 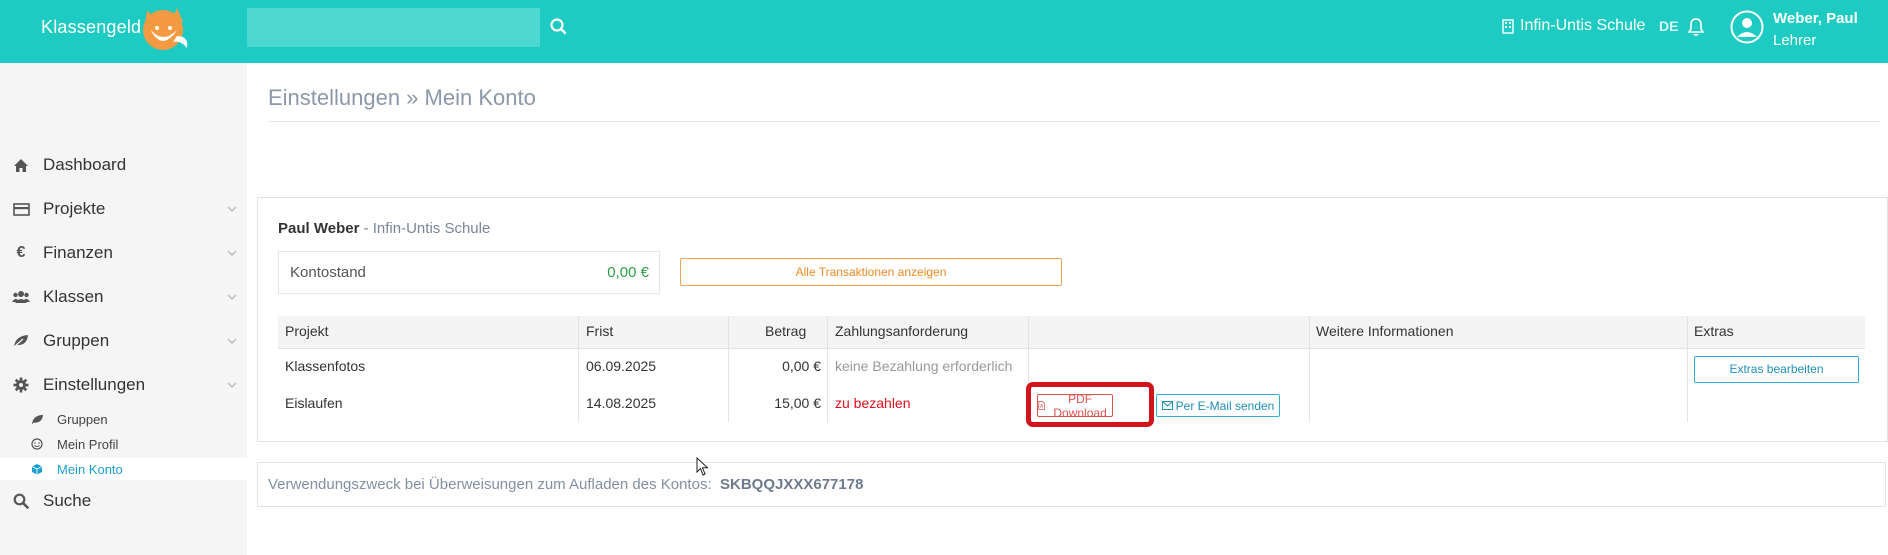 I want to click on sidebar-subitem-mein-profil: Mein Profil, so click(x=123, y=444).